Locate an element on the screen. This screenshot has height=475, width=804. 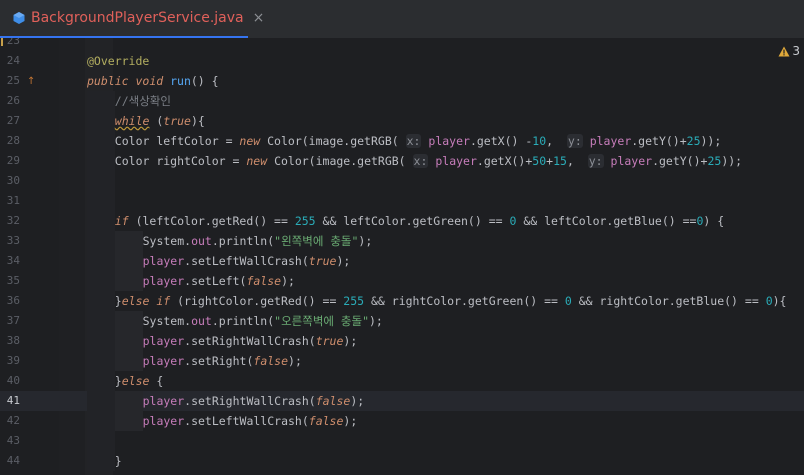
code-line: 26 //색상확인 is located at coordinates (402, 101).